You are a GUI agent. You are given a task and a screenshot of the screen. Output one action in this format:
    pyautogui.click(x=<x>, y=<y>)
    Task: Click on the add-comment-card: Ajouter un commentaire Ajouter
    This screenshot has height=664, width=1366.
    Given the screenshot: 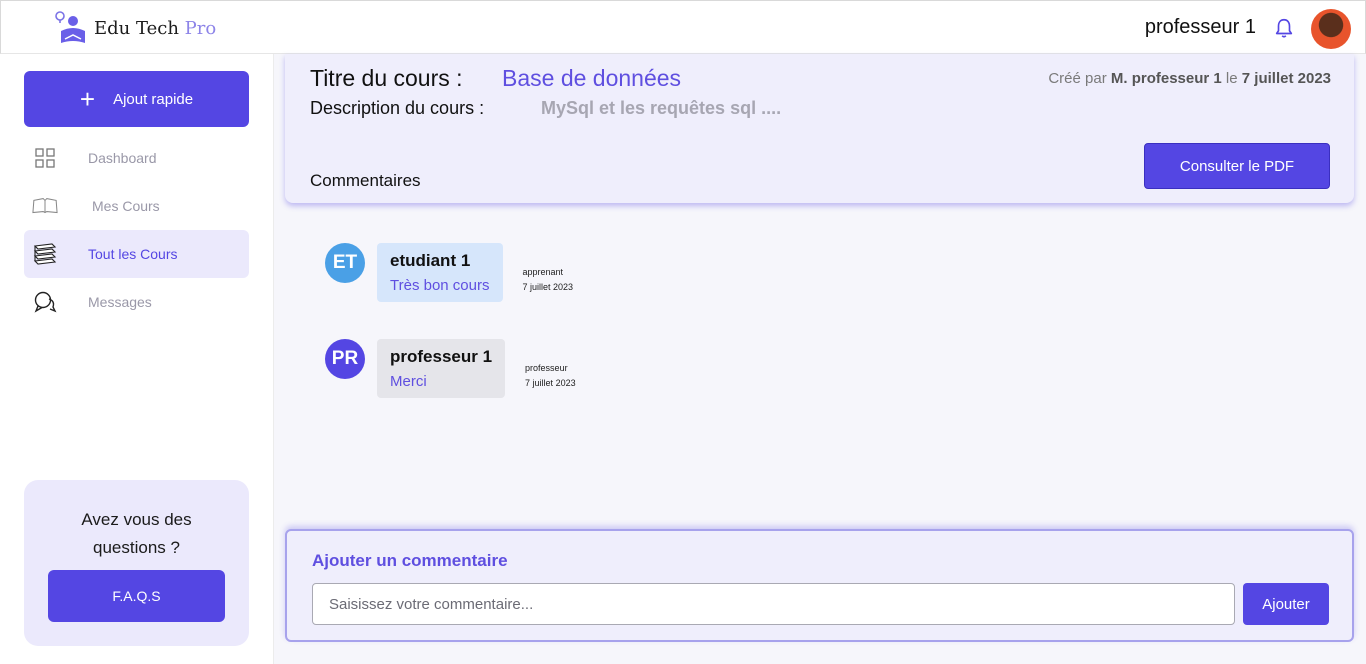 What is the action you would take?
    pyautogui.click(x=819, y=585)
    